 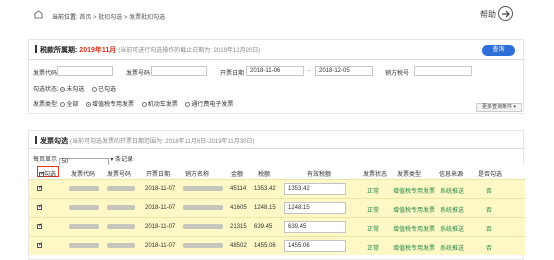 I want to click on invoice-number-input, so click(x=179, y=71).